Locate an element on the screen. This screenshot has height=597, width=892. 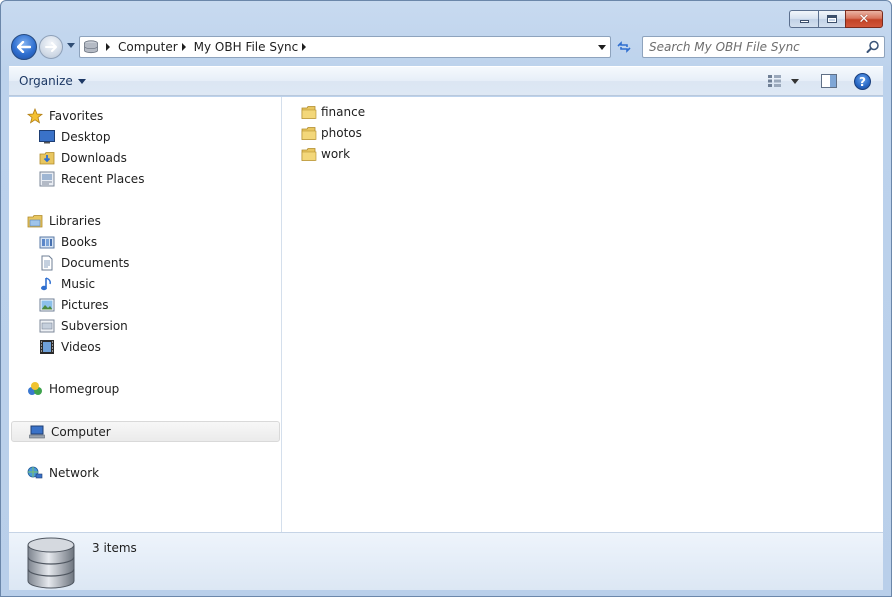
caption-buttons: ✕ is located at coordinates (836, 19).